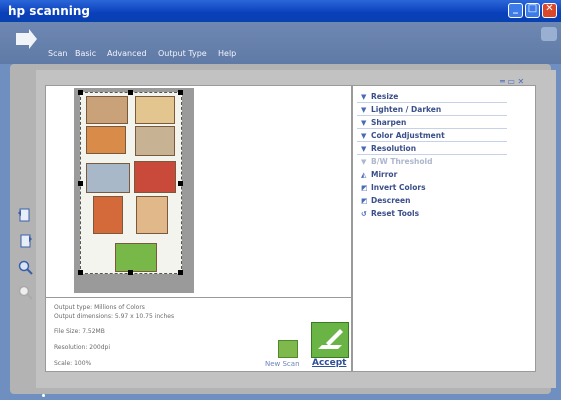  Describe the element at coordinates (25, 215) in the screenshot. I see `rotate-left-icon` at that location.